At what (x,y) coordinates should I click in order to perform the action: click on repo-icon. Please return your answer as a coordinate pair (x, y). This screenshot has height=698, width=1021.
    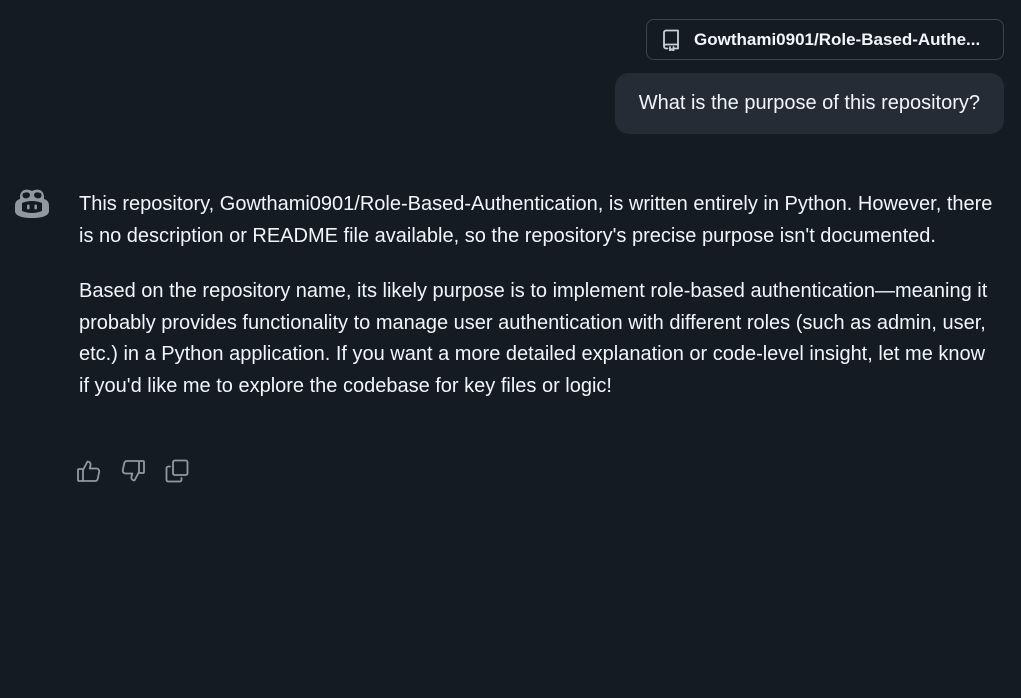
    Looking at the image, I should click on (671, 40).